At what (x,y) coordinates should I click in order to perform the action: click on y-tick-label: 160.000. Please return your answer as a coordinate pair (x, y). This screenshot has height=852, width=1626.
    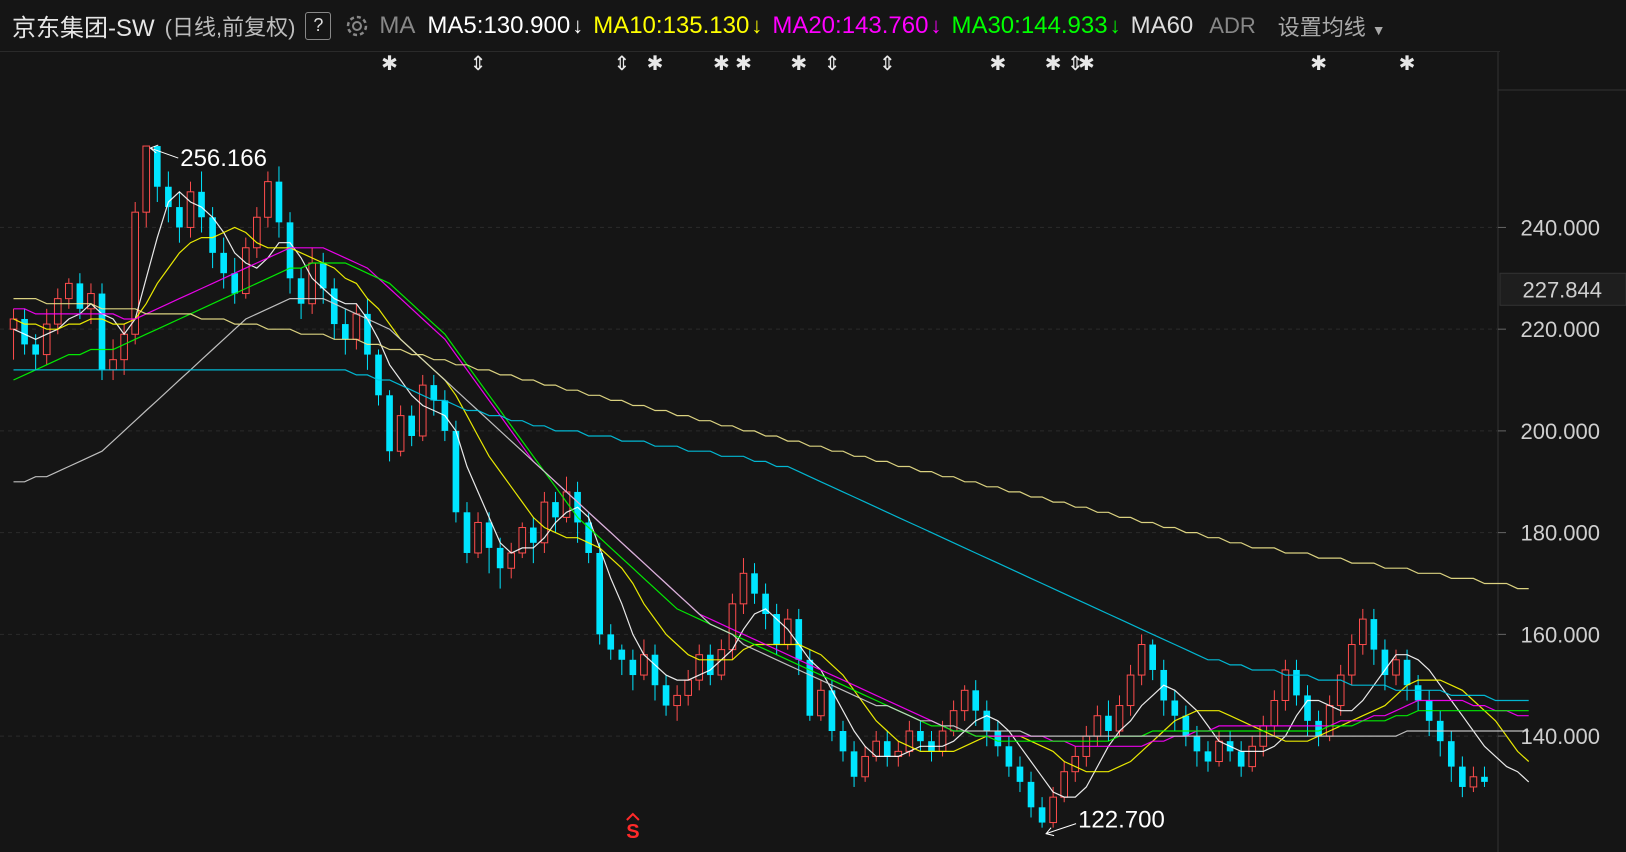
    Looking at the image, I should click on (1560, 634).